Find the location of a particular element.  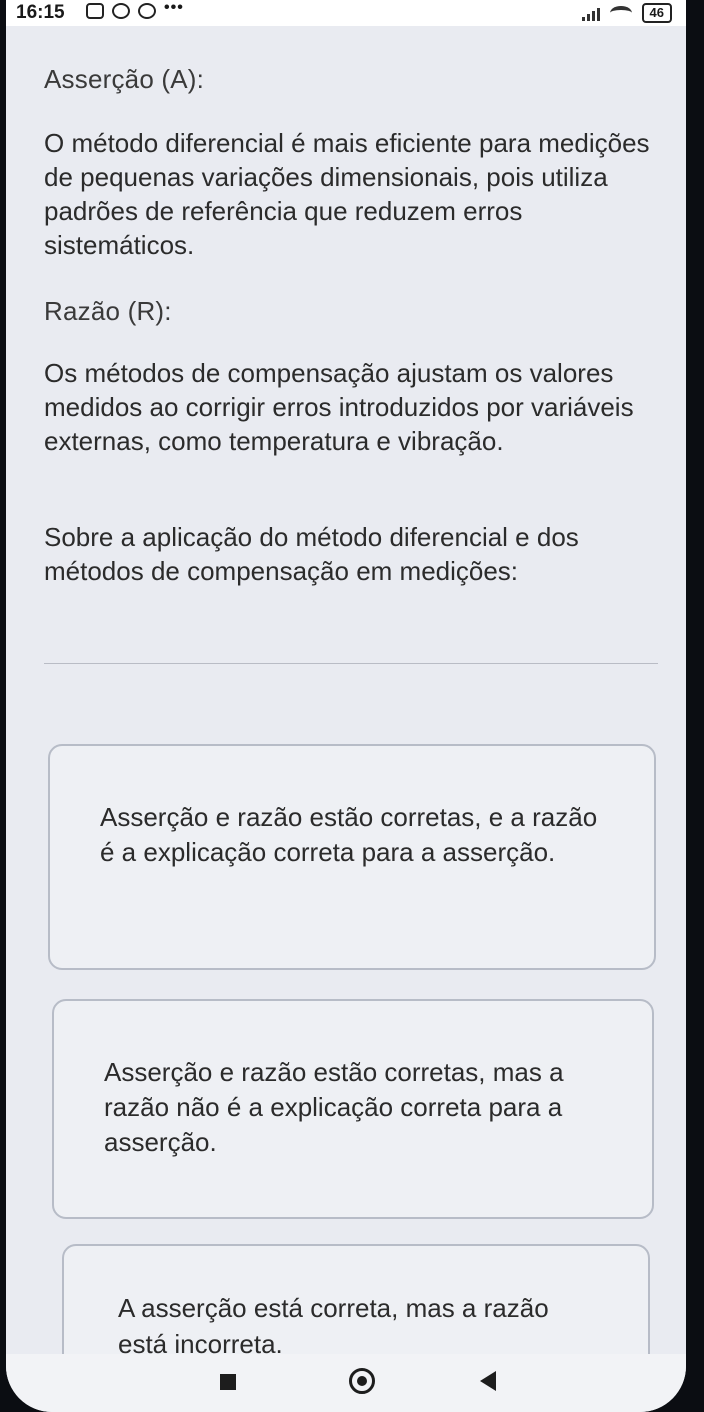

recents-button is located at coordinates (228, 1382).